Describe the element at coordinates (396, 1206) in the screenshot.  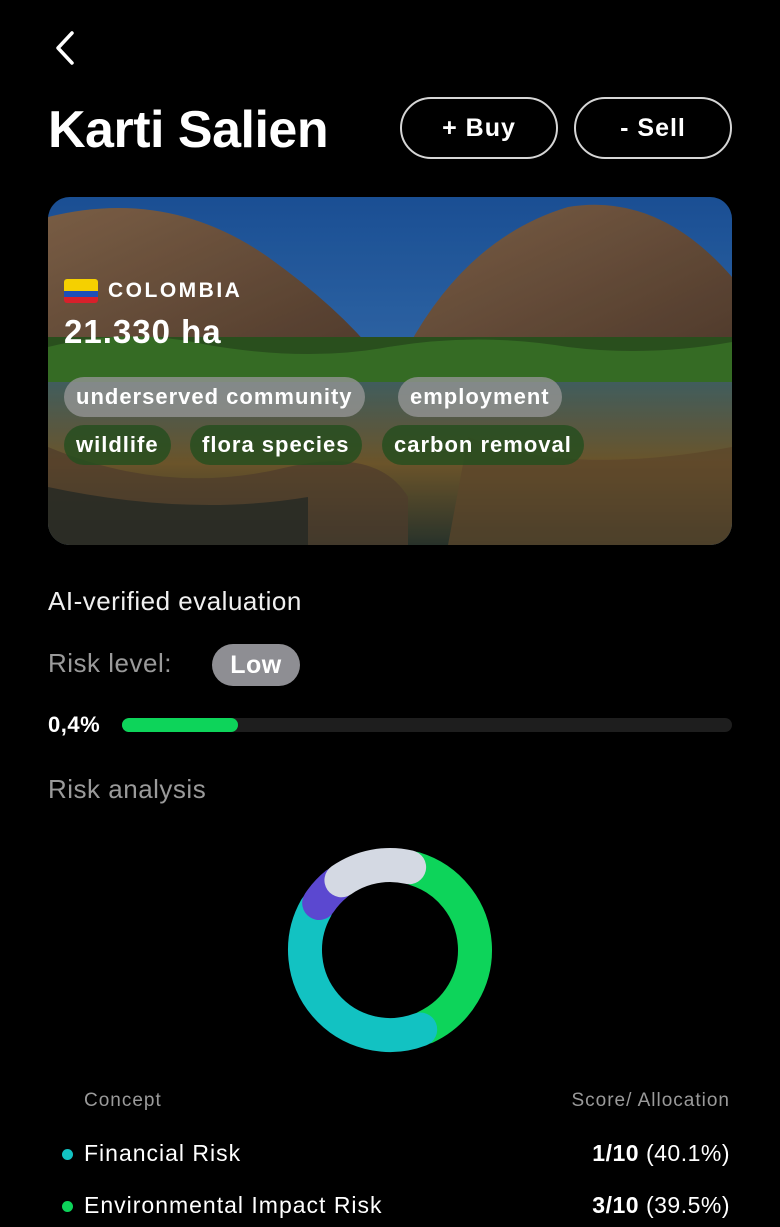
I see `table-row: Environmental Impact Risk 3/10 (39.5%)` at that location.